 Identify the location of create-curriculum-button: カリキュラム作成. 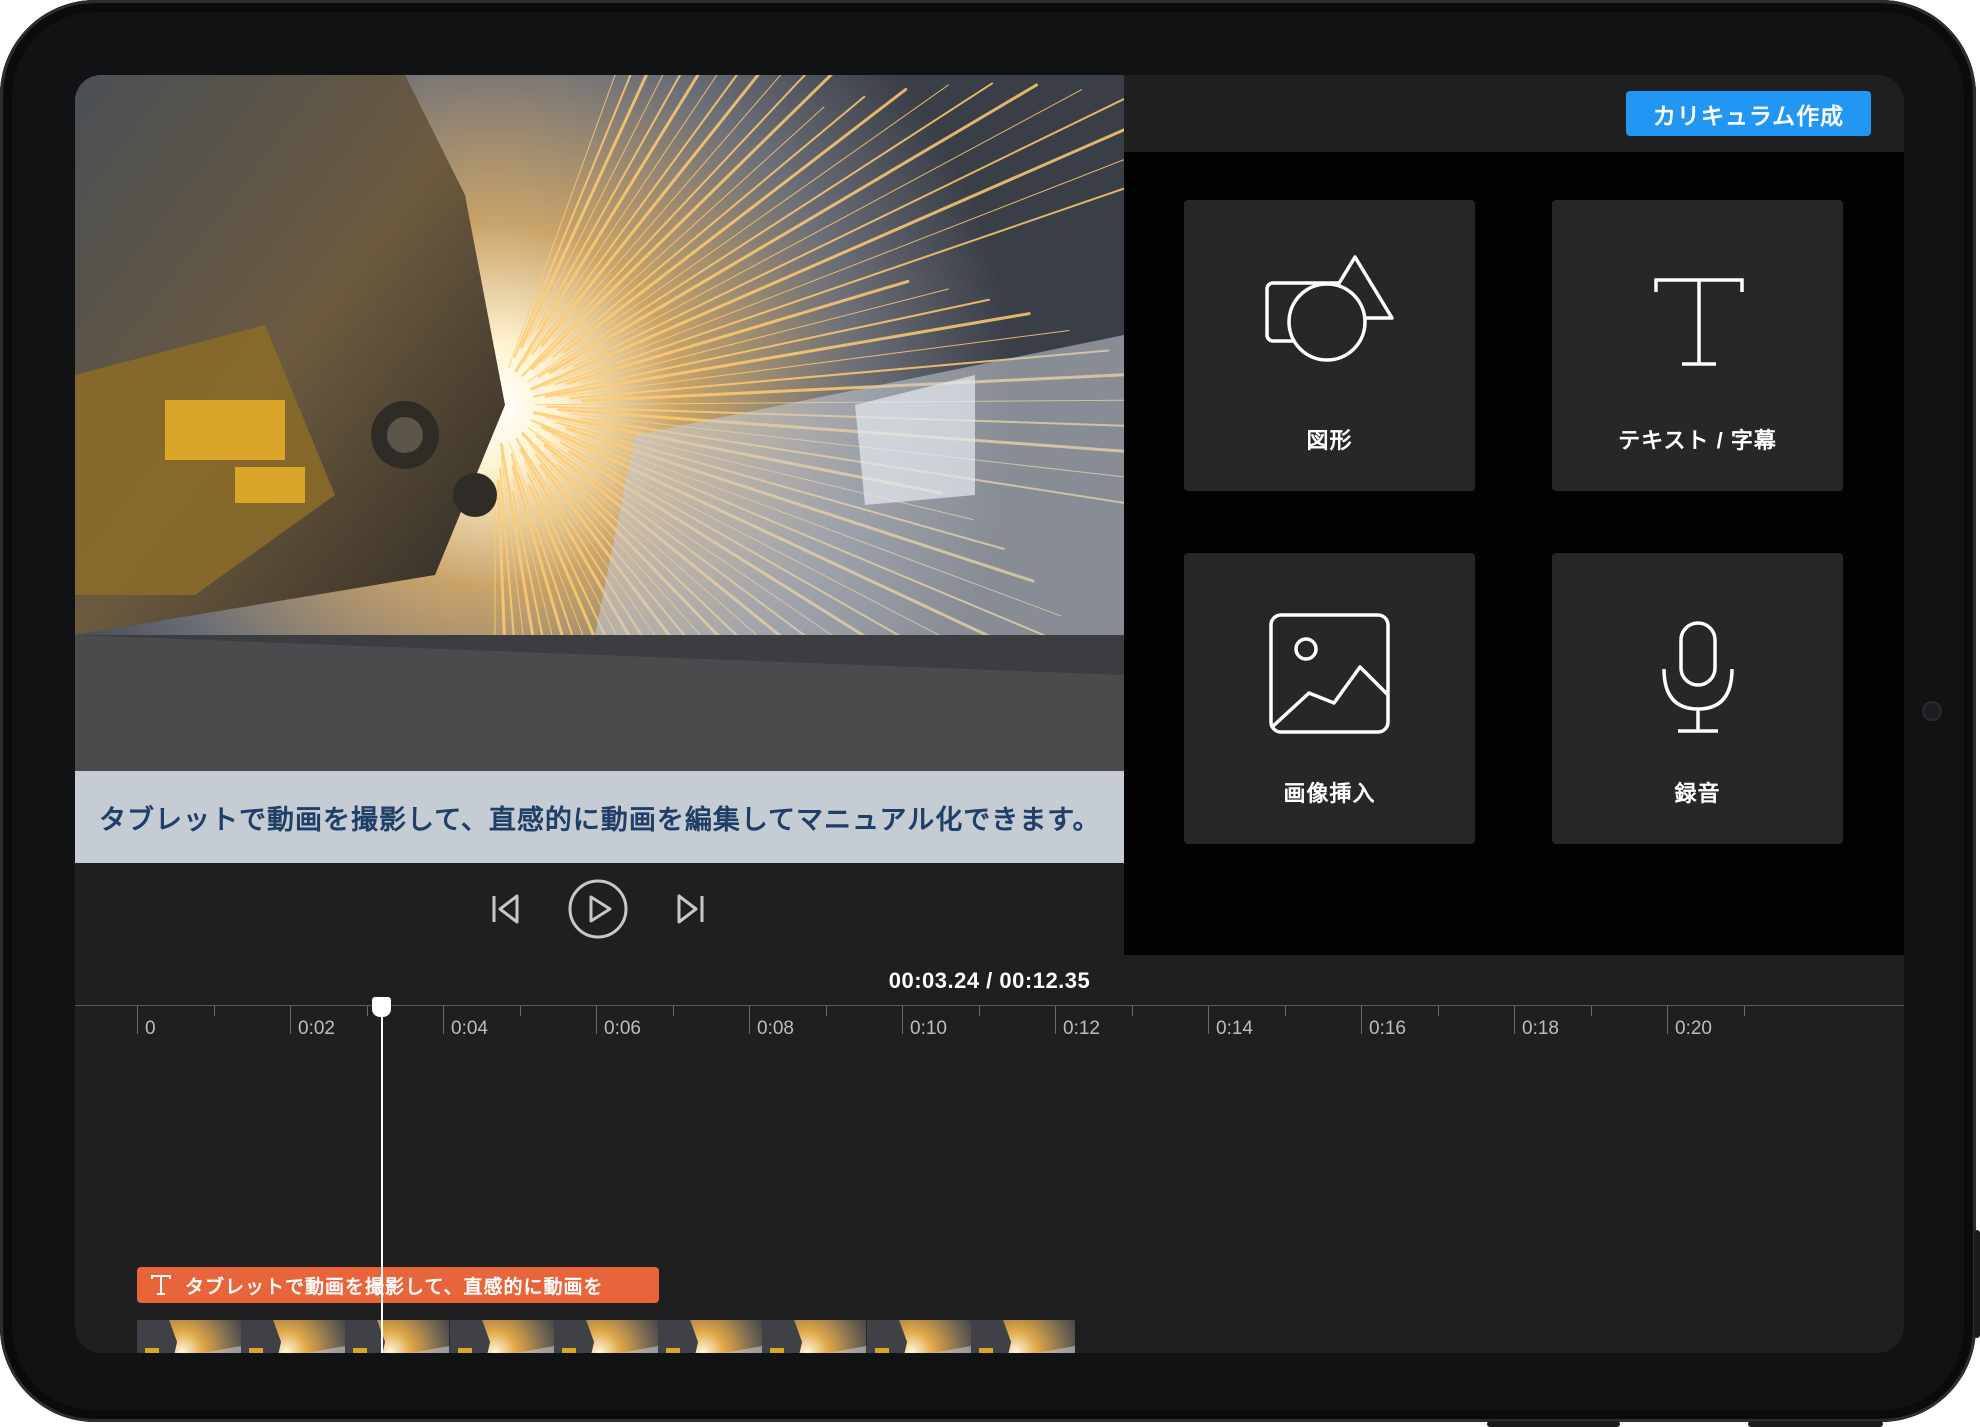
(1748, 113).